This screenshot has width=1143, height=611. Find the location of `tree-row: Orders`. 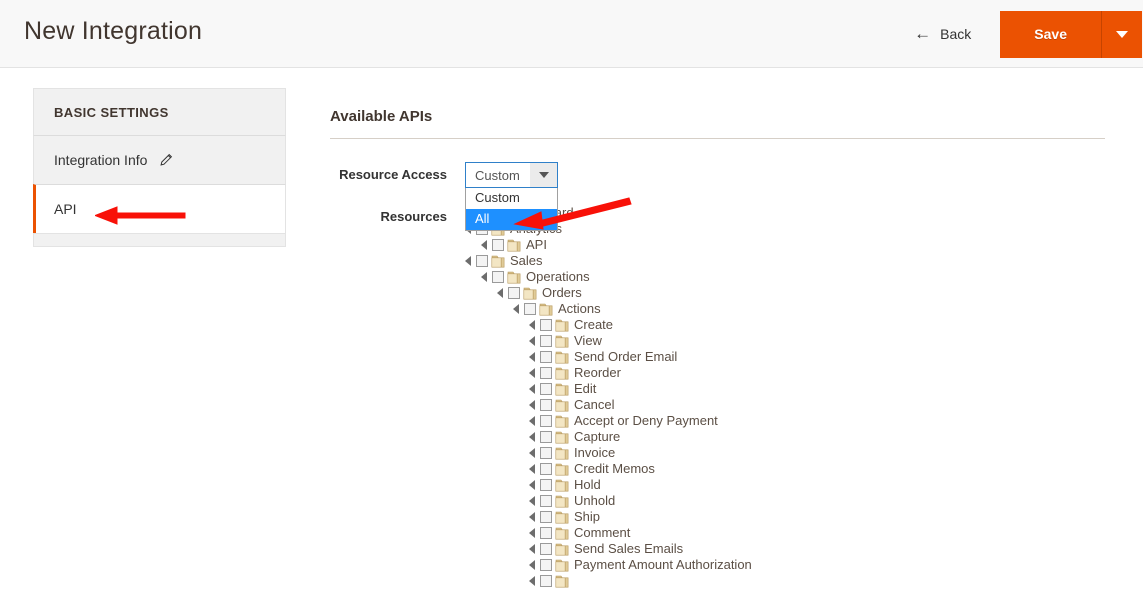

tree-row: Orders is located at coordinates (765, 293).